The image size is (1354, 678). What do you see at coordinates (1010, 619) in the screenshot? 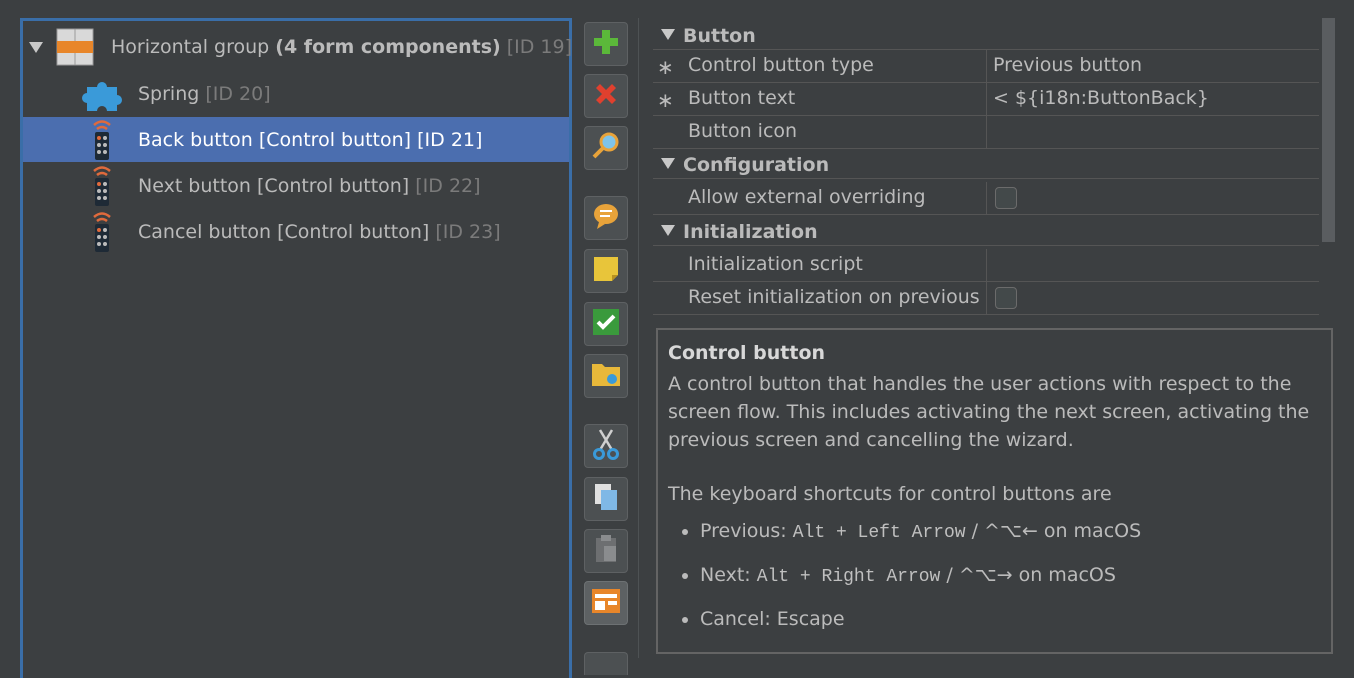
I see `list-item: Cancel: Escape` at bounding box center [1010, 619].